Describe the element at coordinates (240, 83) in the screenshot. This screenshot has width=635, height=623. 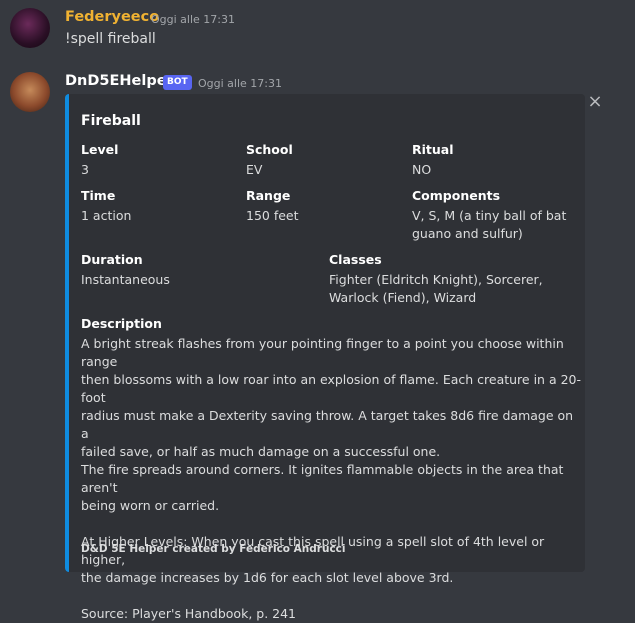
I see `bot-message-timestamp: Oggi alle 17:31` at that location.